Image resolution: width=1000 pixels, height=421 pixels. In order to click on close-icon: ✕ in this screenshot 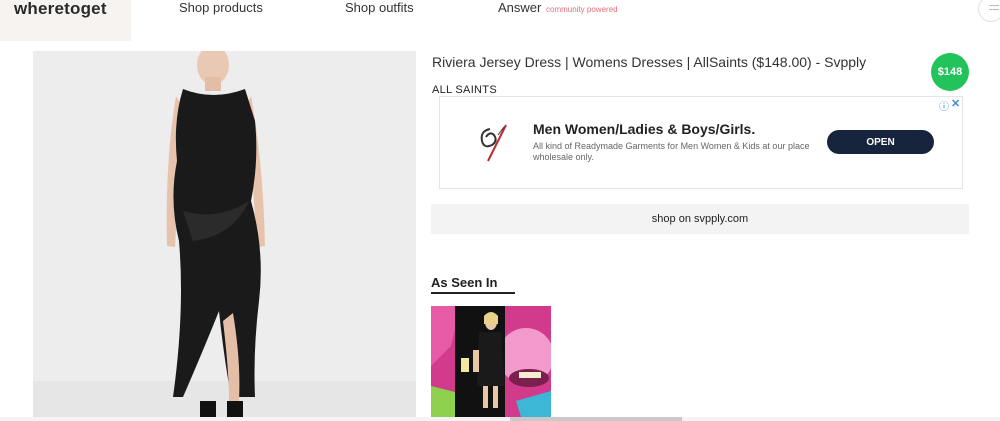, I will do `click(955, 103)`.